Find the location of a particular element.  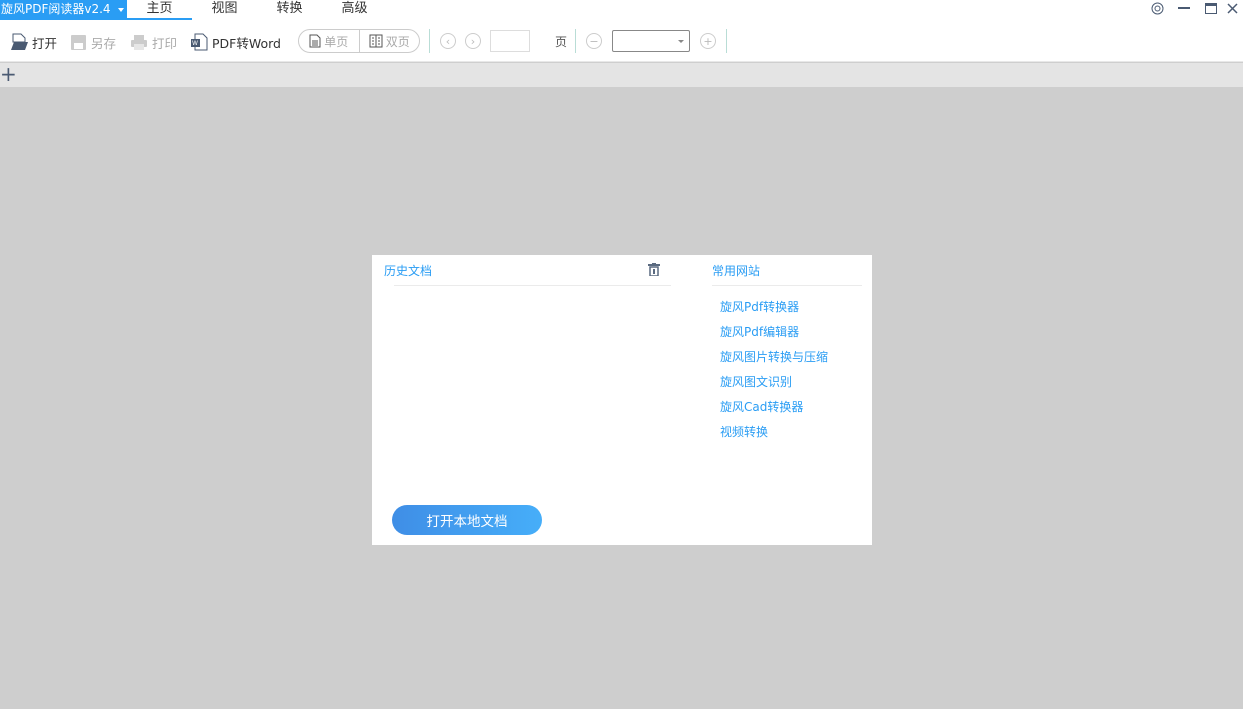

chevron-left-icon: ‹ is located at coordinates (448, 41).